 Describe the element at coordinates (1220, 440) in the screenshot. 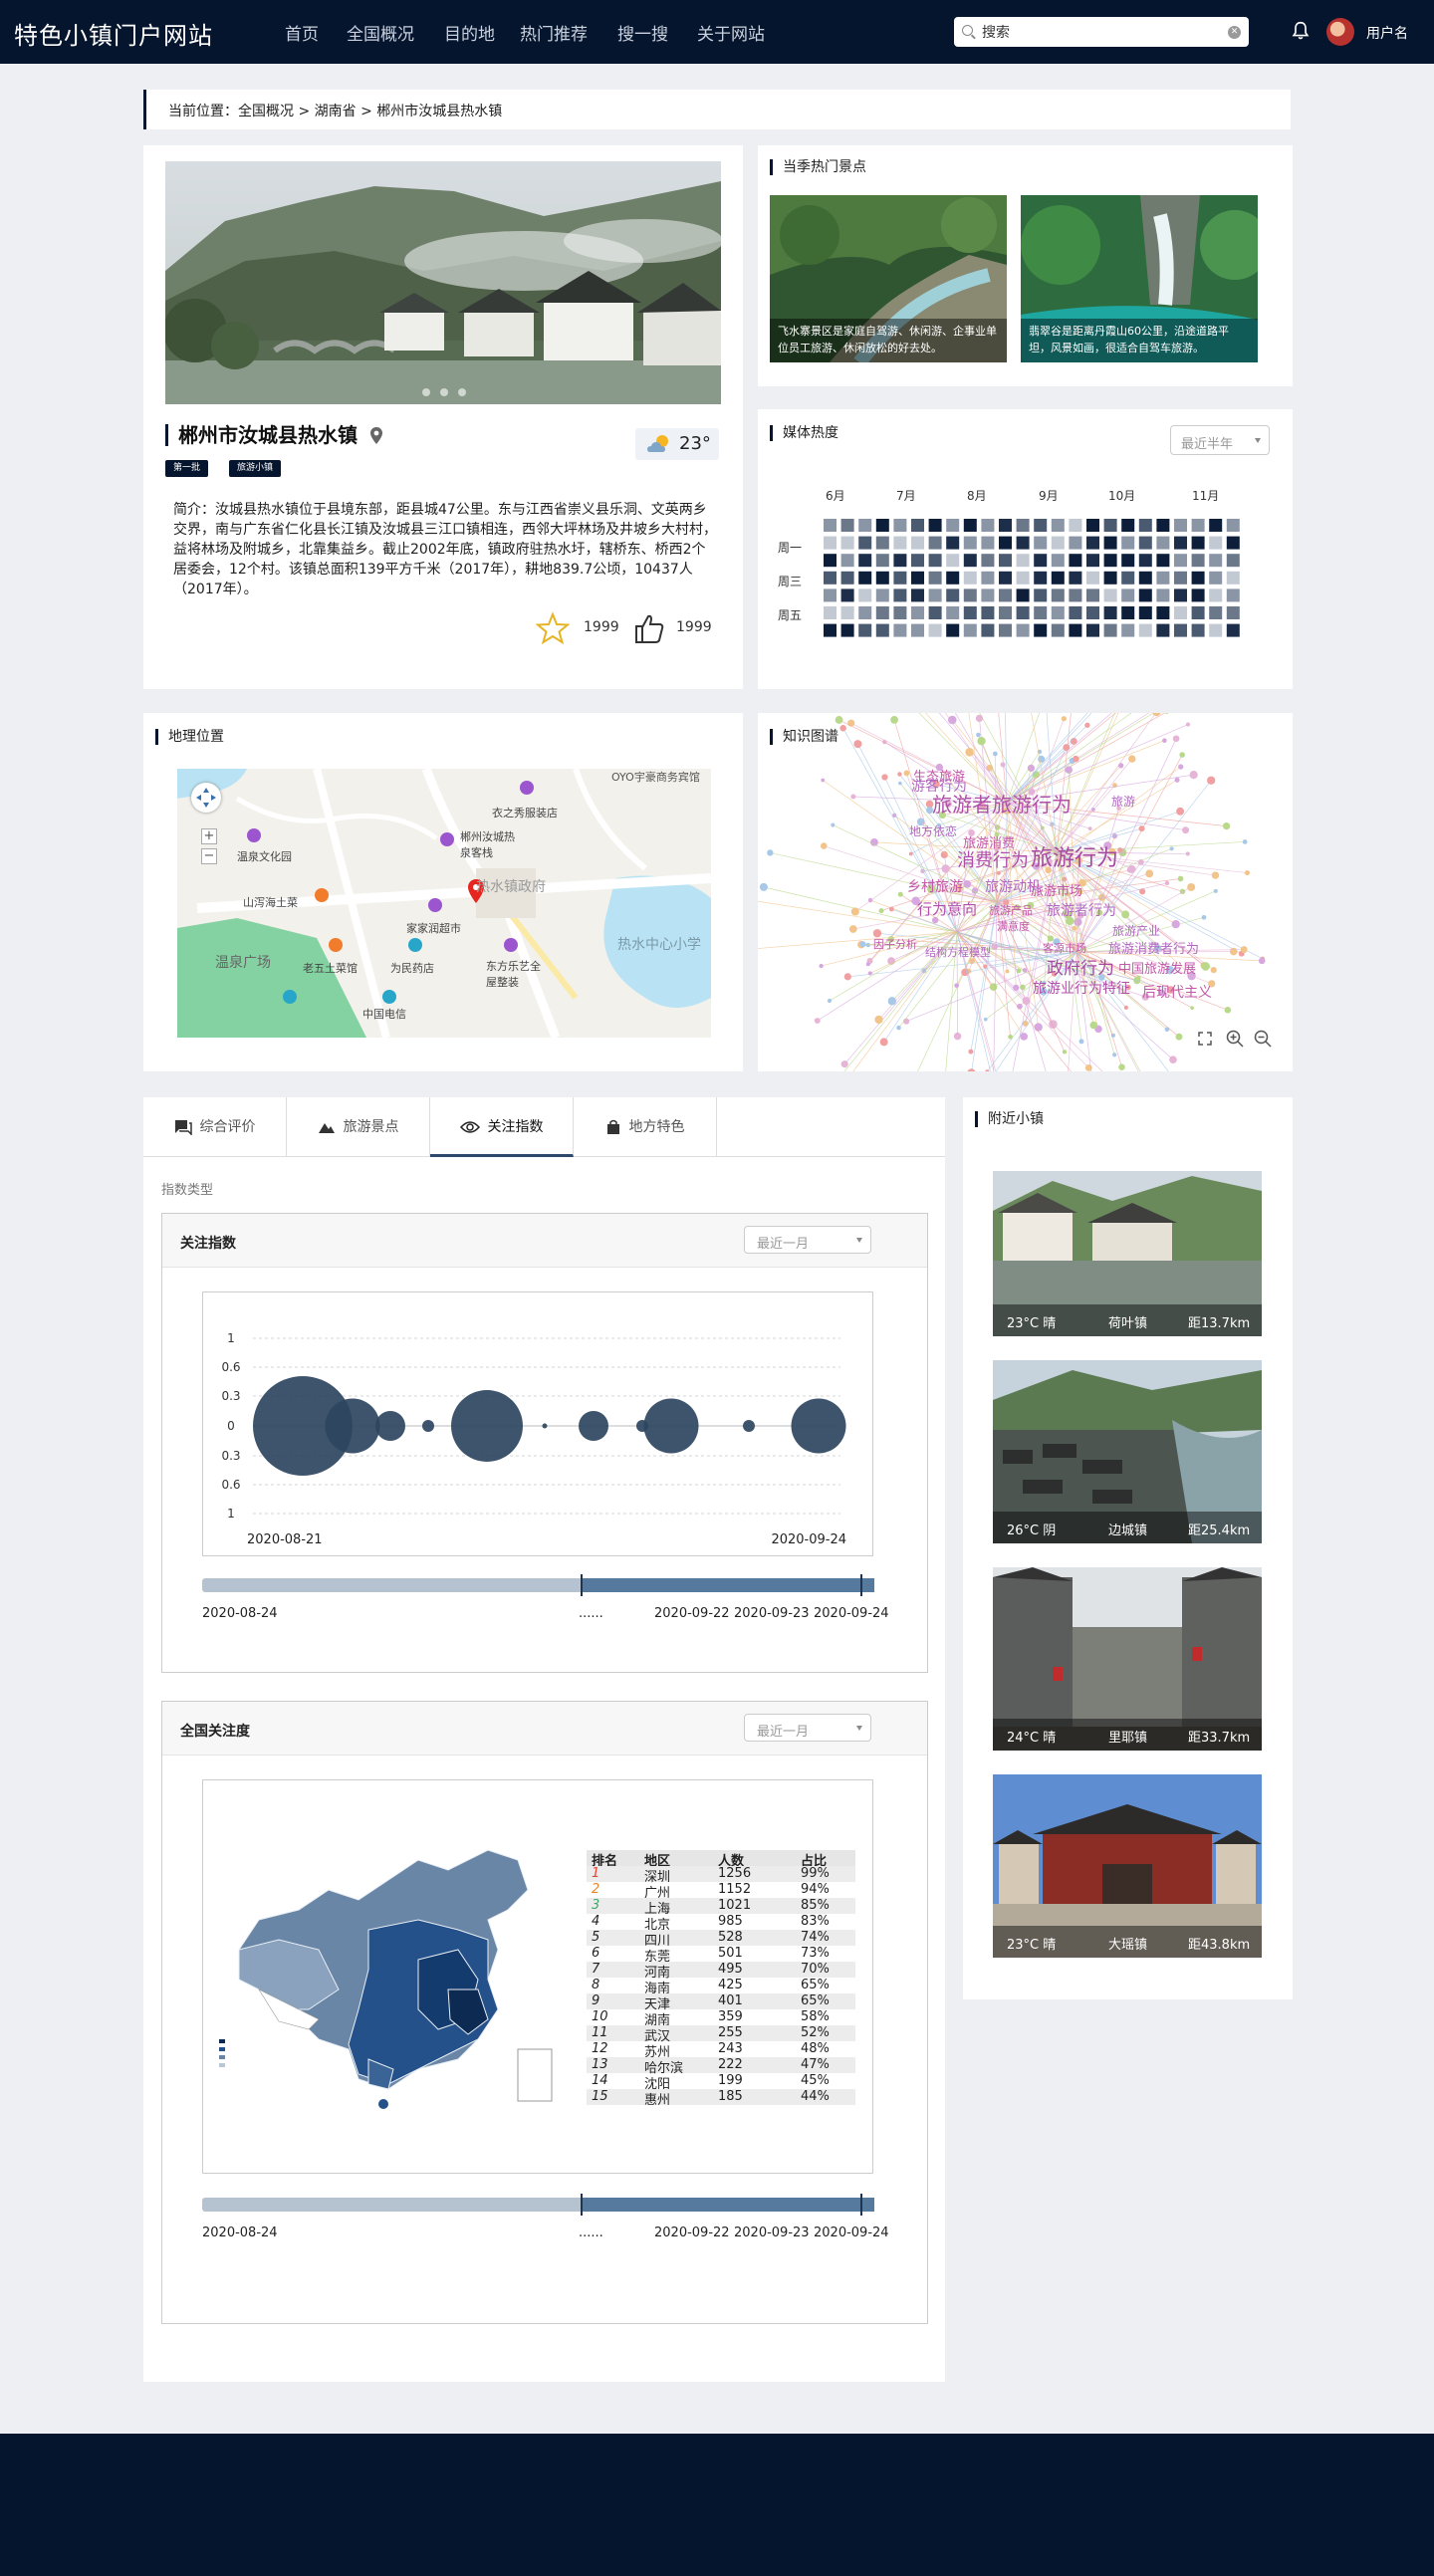

I see `period-select: 最近半年` at that location.